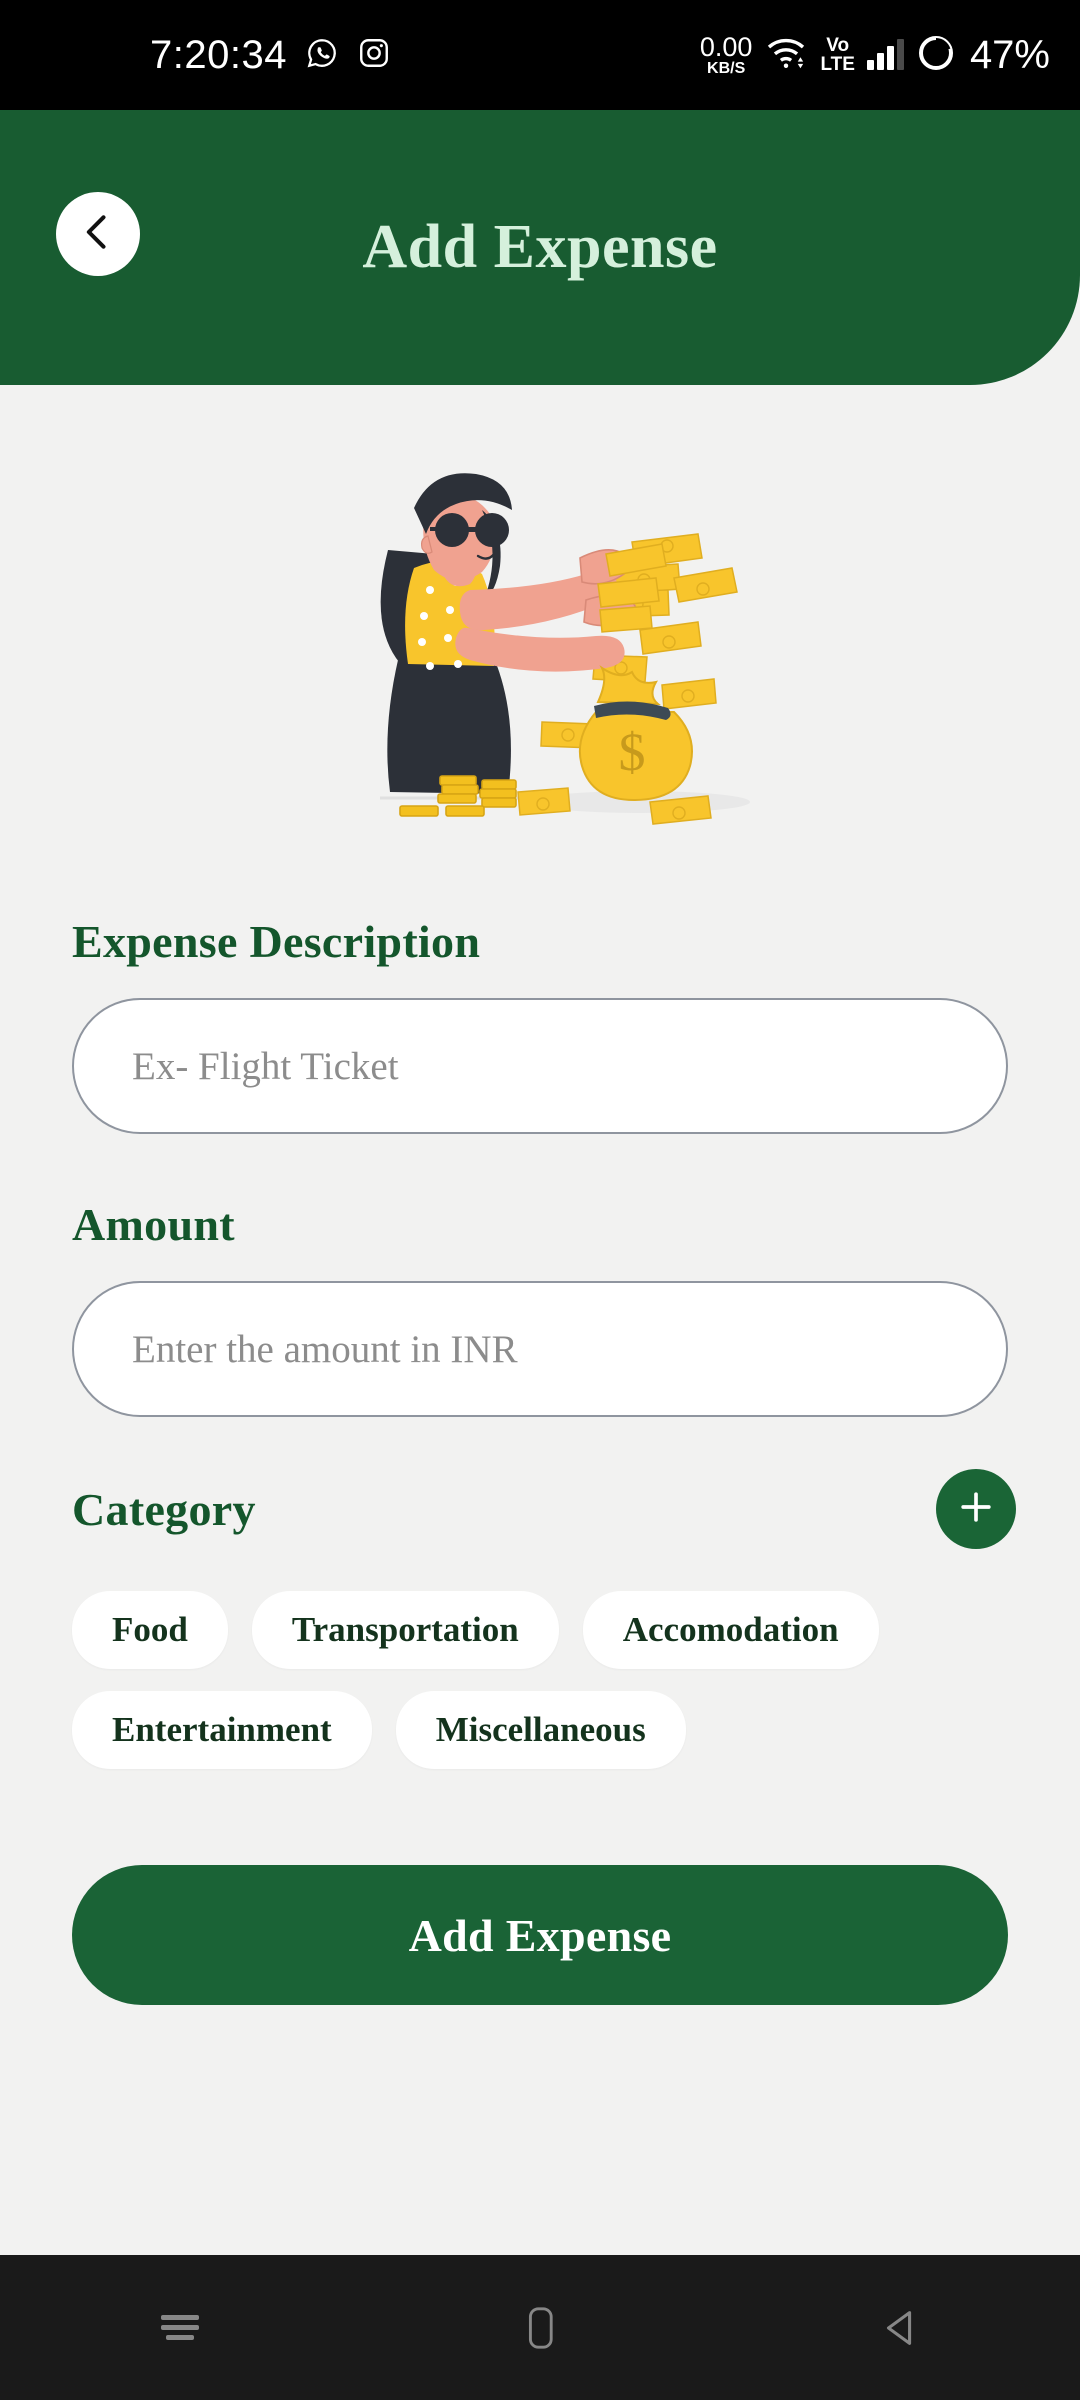 The image size is (1080, 2400). What do you see at coordinates (837, 64) in the screenshot?
I see `volte-bottom: LTE` at bounding box center [837, 64].